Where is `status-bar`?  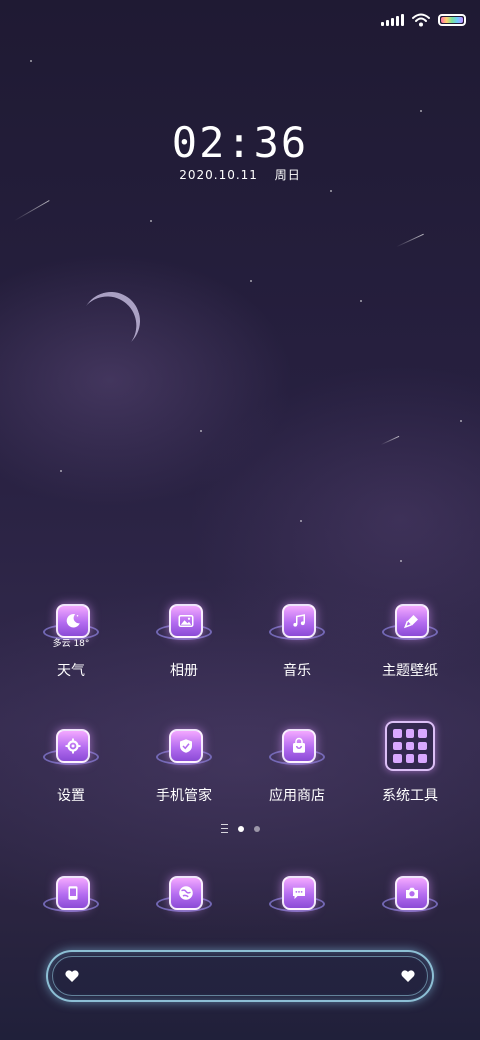 status-bar is located at coordinates (423, 20).